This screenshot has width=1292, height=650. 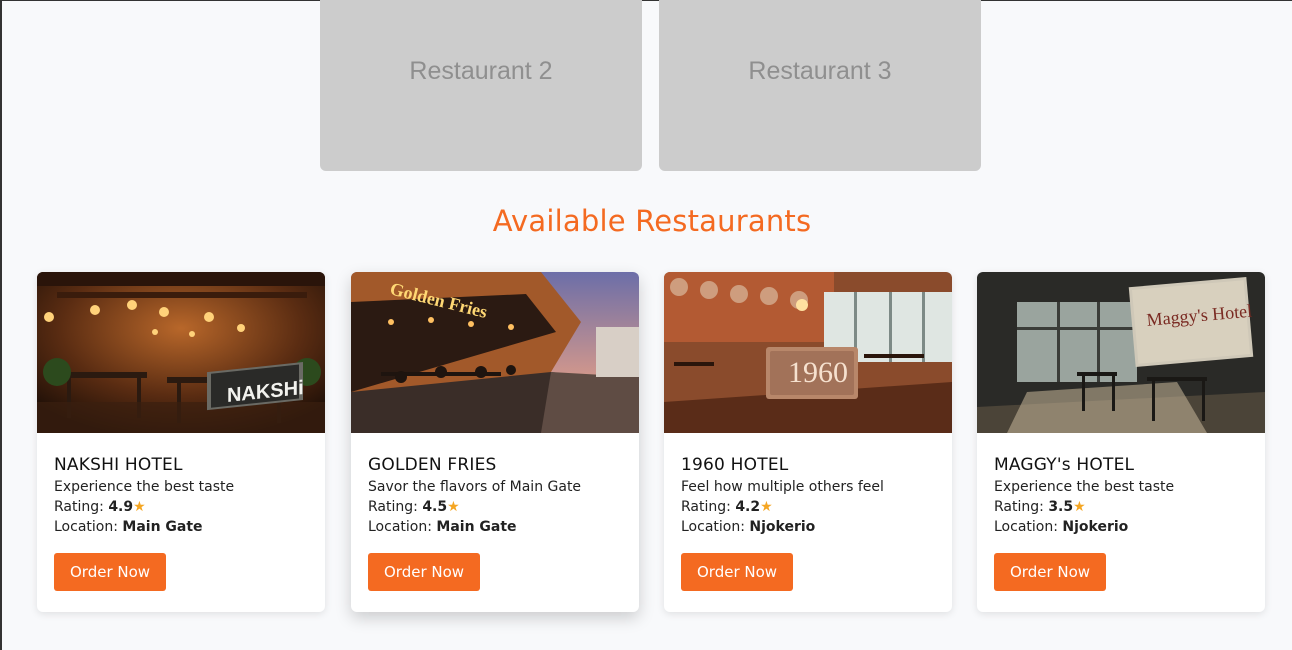 I want to click on restaurant-photo: 1960, so click(x=808, y=352).